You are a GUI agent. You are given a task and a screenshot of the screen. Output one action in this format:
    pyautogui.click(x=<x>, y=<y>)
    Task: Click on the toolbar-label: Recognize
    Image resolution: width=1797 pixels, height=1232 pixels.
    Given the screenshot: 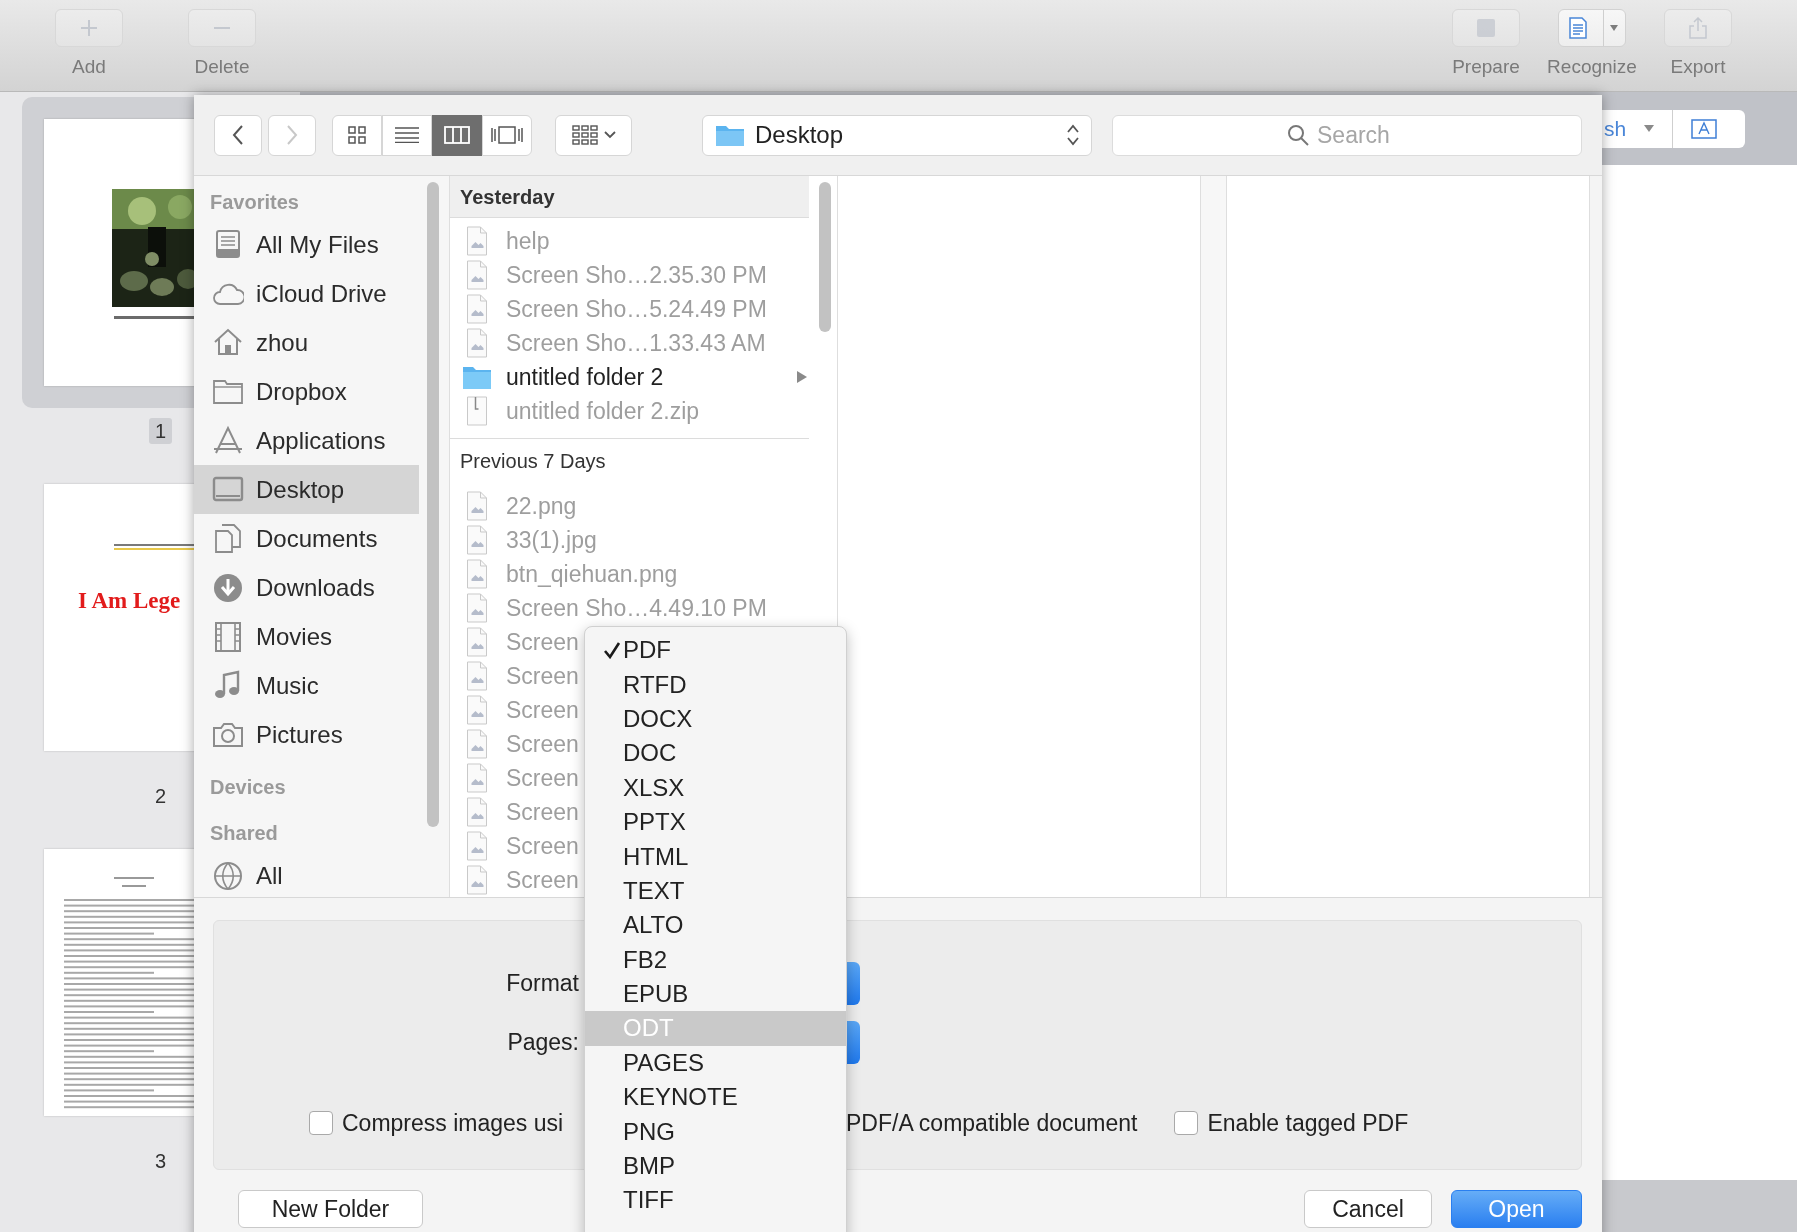 What is the action you would take?
    pyautogui.click(x=1592, y=67)
    